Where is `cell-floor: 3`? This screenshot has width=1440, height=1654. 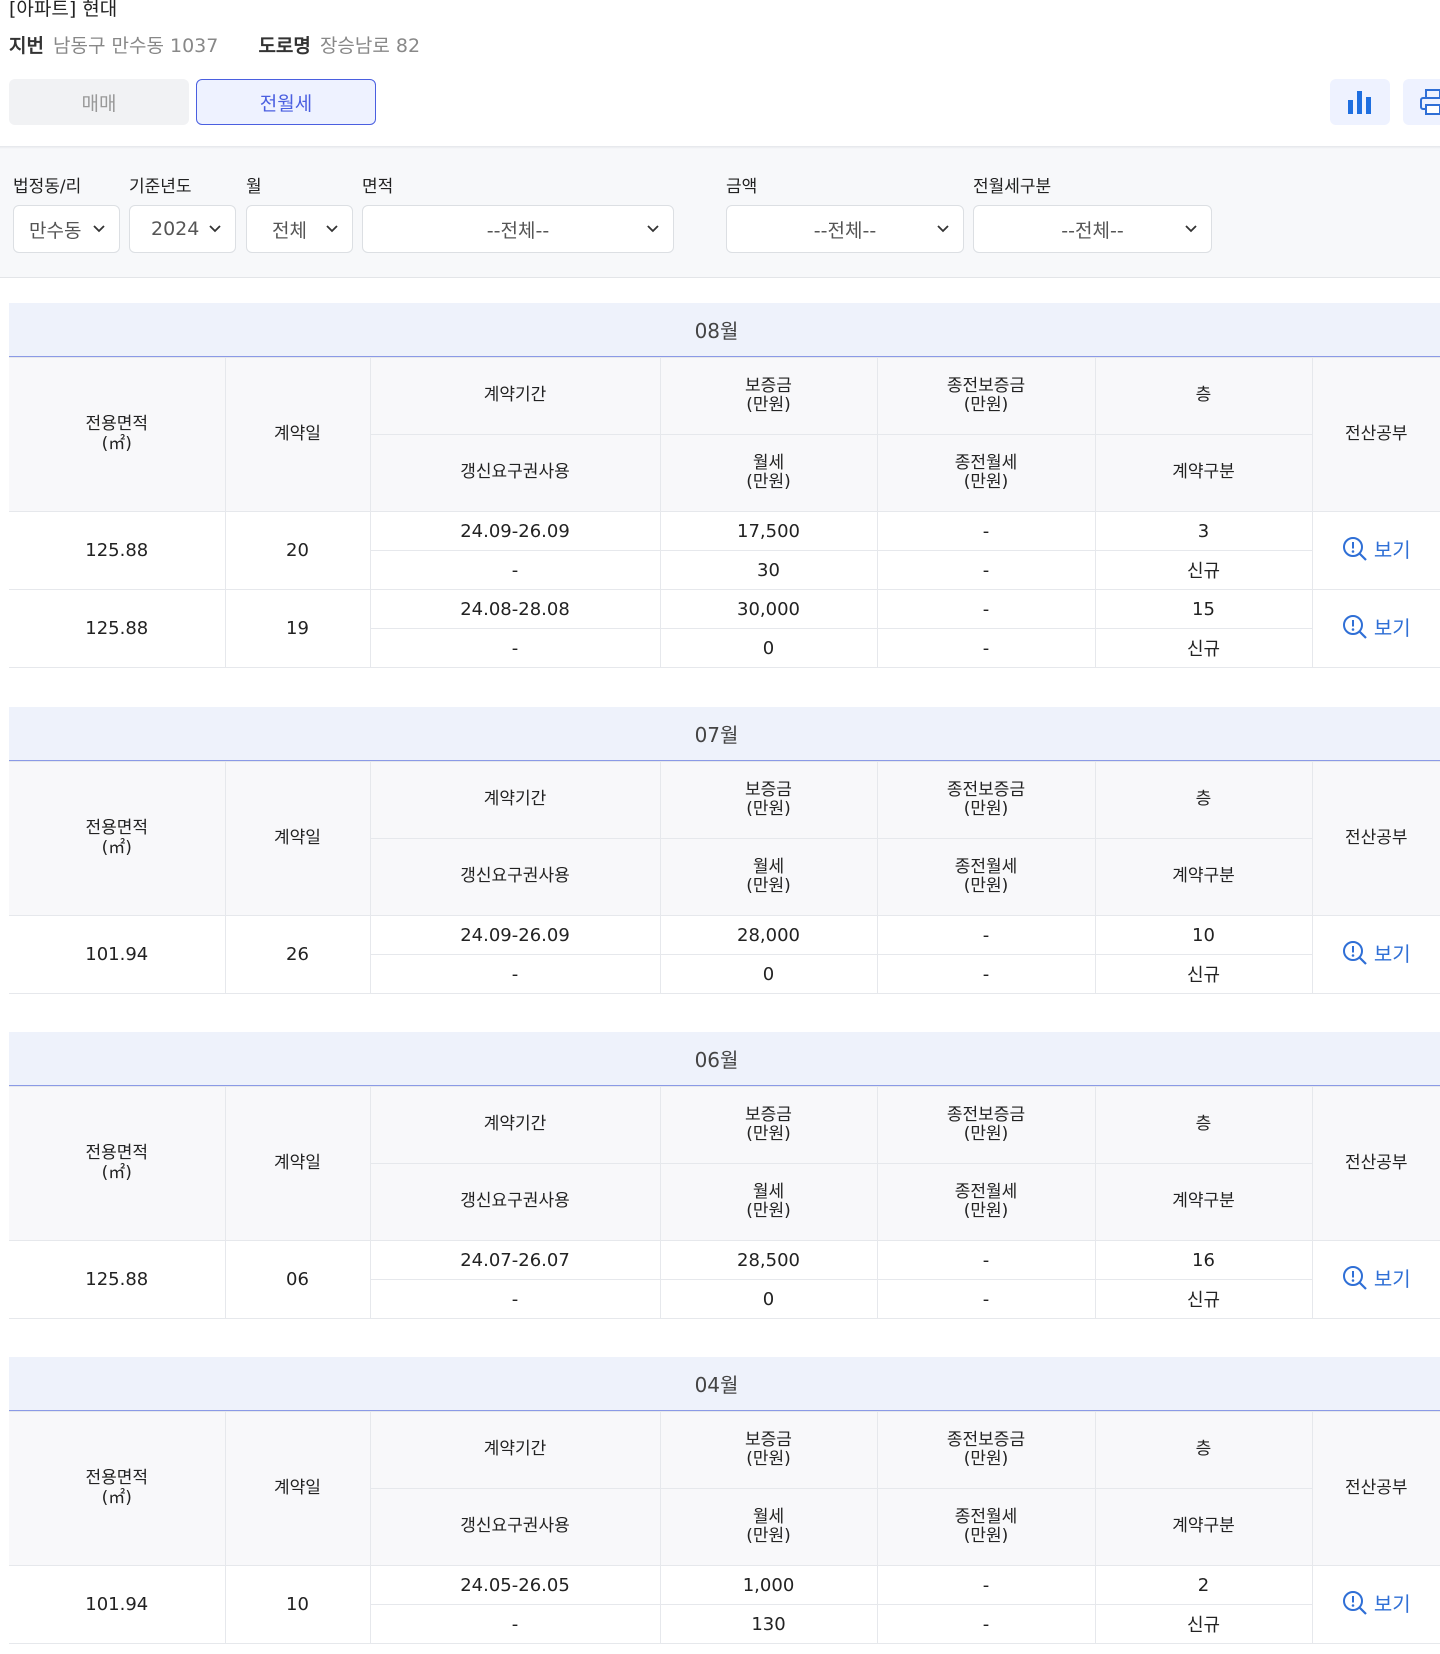 cell-floor: 3 is located at coordinates (1203, 531).